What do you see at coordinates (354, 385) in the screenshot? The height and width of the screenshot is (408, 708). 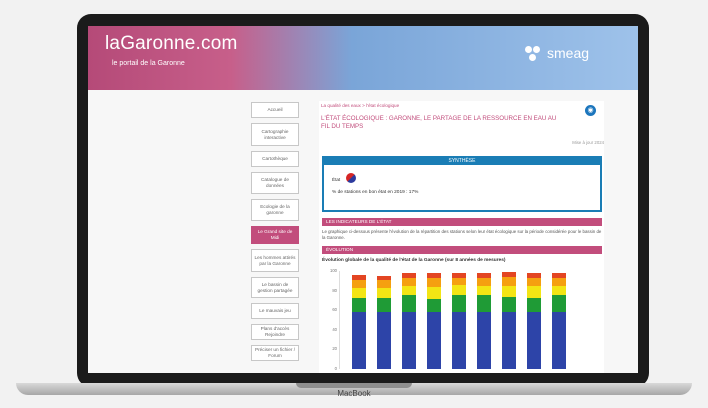 I see `laptop-notch` at bounding box center [354, 385].